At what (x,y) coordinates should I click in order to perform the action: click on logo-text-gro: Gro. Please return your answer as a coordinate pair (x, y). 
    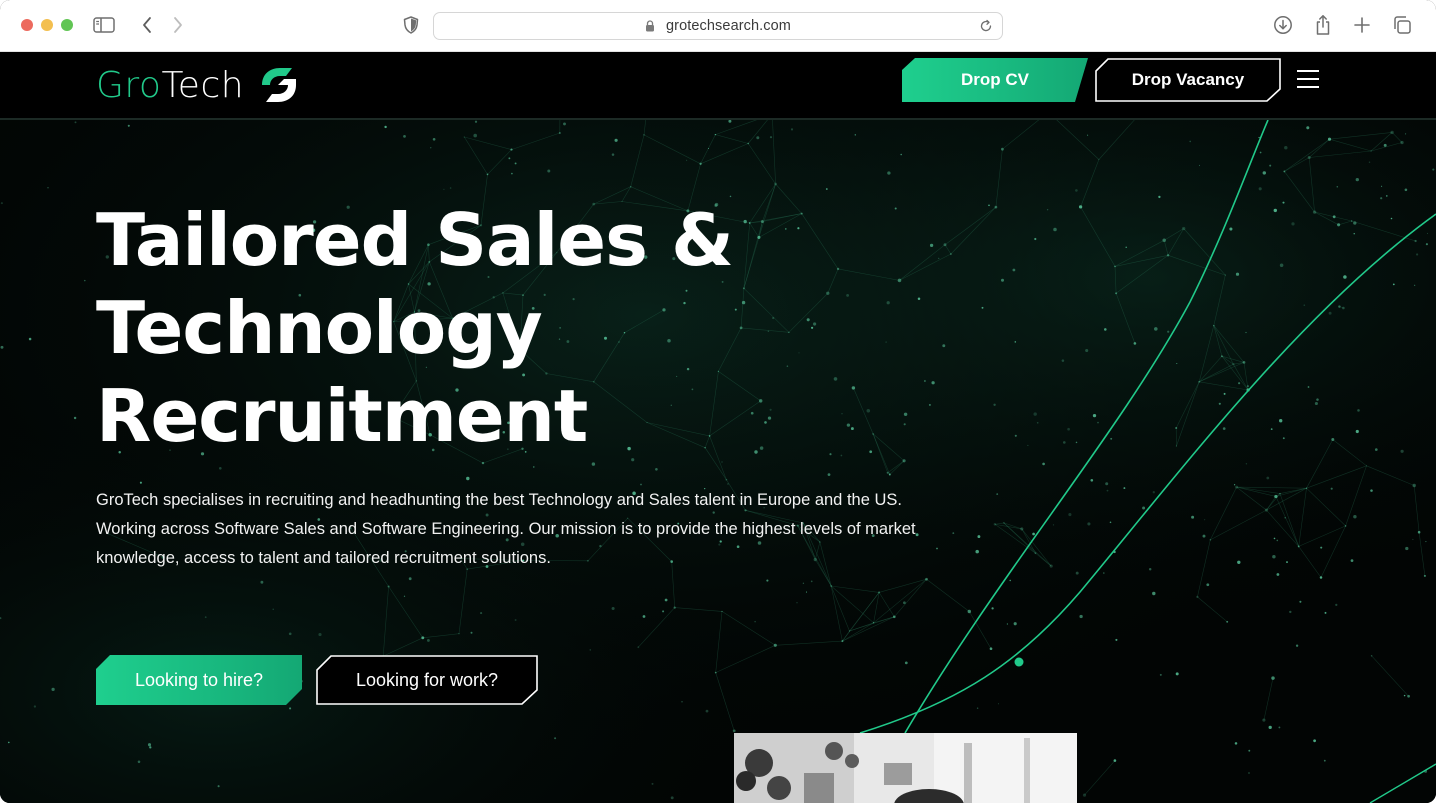
    Looking at the image, I should click on (129, 85).